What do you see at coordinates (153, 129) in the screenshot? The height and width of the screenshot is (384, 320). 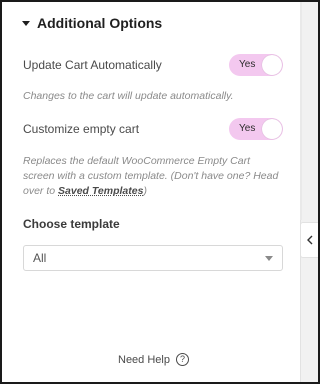 I see `empty-cart-row: Customize empty cart Yes` at bounding box center [153, 129].